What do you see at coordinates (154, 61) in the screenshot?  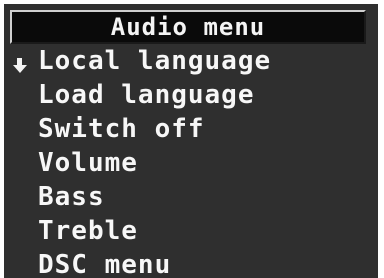 I see `menu-item-local-language: Local language` at bounding box center [154, 61].